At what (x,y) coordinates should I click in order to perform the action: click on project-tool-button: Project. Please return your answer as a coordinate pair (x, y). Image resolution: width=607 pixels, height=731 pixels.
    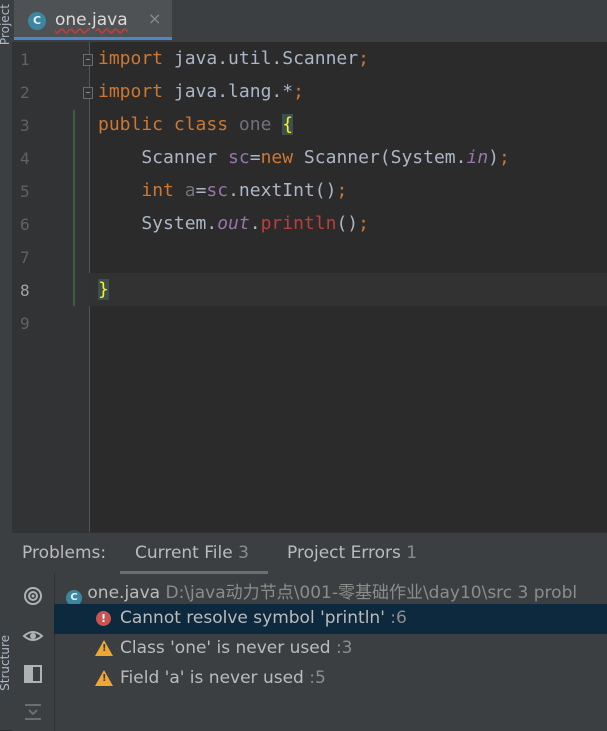
    Looking at the image, I should click on (6, 24).